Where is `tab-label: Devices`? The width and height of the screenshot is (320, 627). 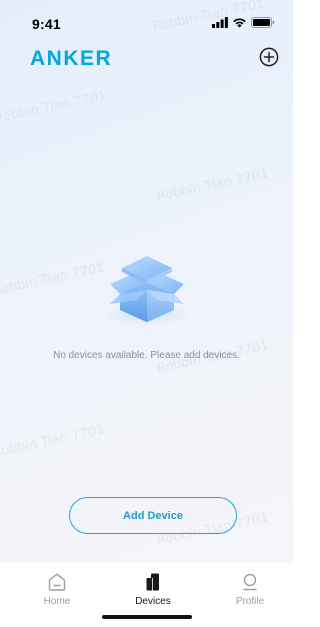 tab-label: Devices is located at coordinates (153, 601).